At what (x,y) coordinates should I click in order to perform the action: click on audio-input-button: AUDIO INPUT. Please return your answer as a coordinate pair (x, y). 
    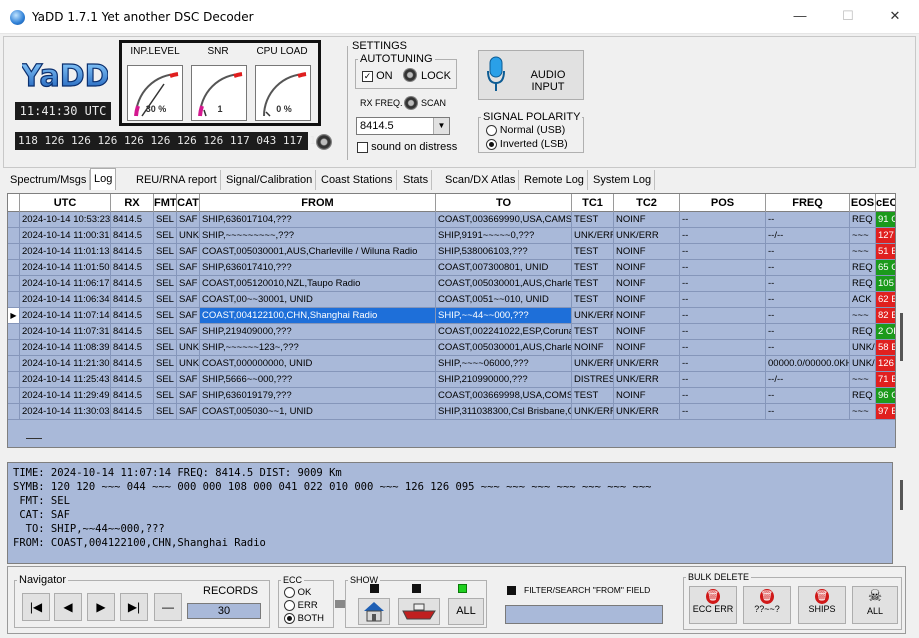
    Looking at the image, I should click on (531, 75).